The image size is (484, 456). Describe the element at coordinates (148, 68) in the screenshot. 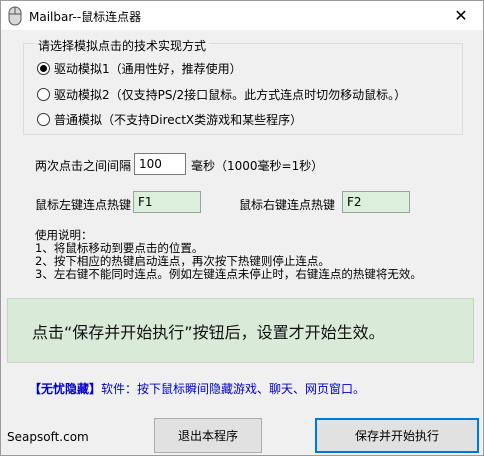

I see `radio-label: 驱动模拟1（通用性好，推荐使用）` at that location.